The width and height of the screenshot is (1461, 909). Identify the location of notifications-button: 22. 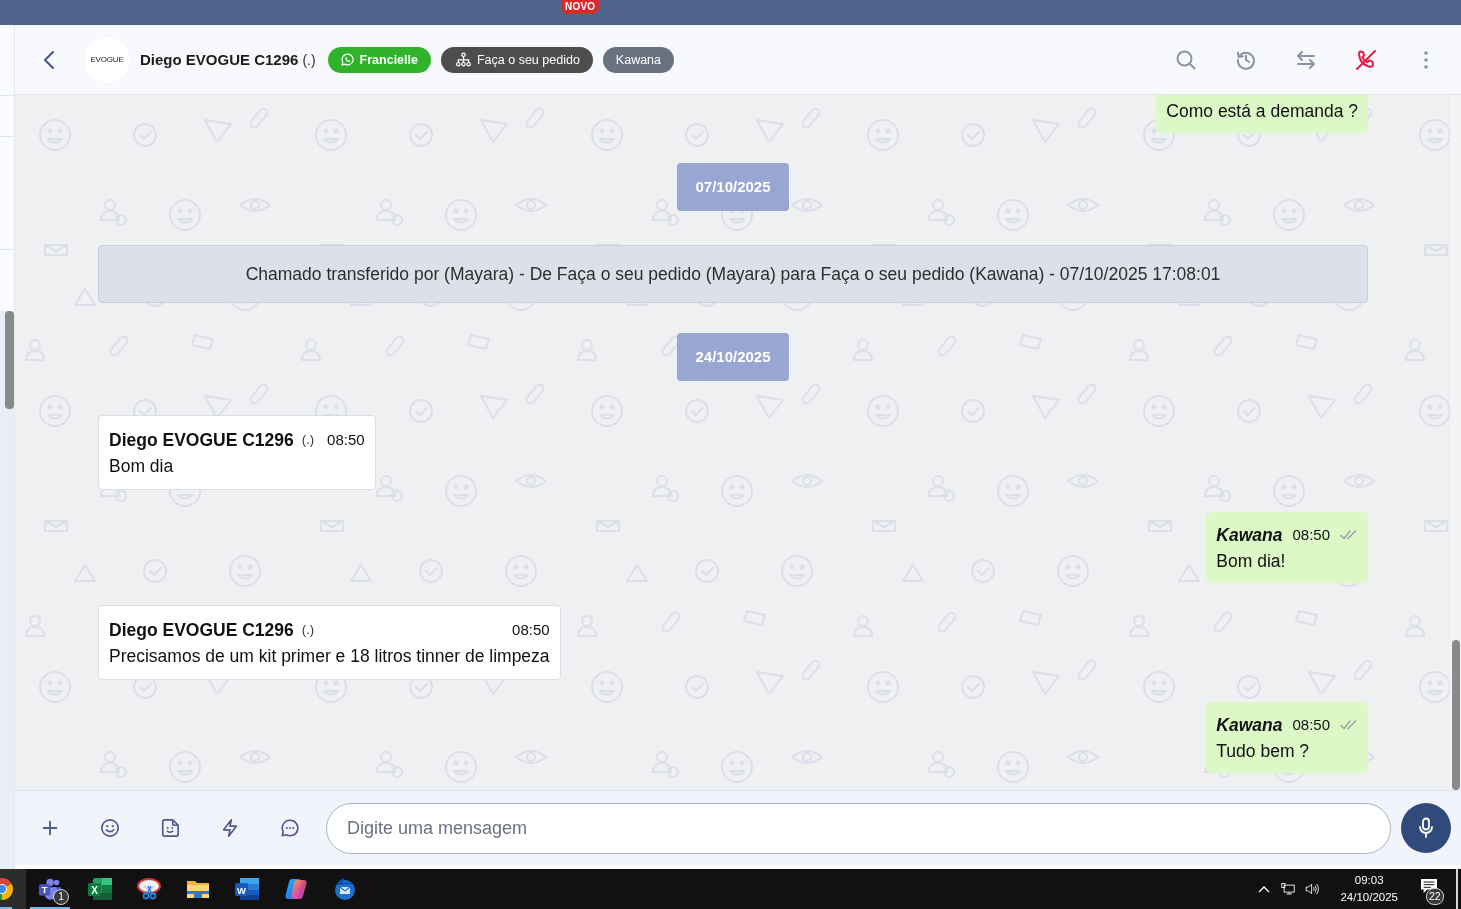
(1429, 889).